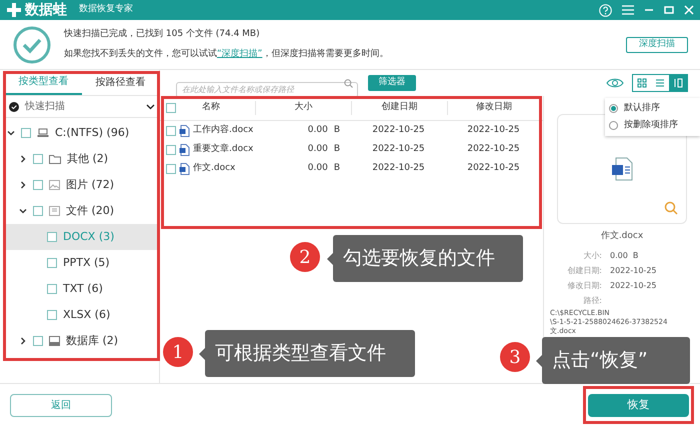 The height and width of the screenshot is (427, 700). Describe the element at coordinates (239, 53) in the screenshot. I see `deep-scan-link: “深度扫描”` at that location.